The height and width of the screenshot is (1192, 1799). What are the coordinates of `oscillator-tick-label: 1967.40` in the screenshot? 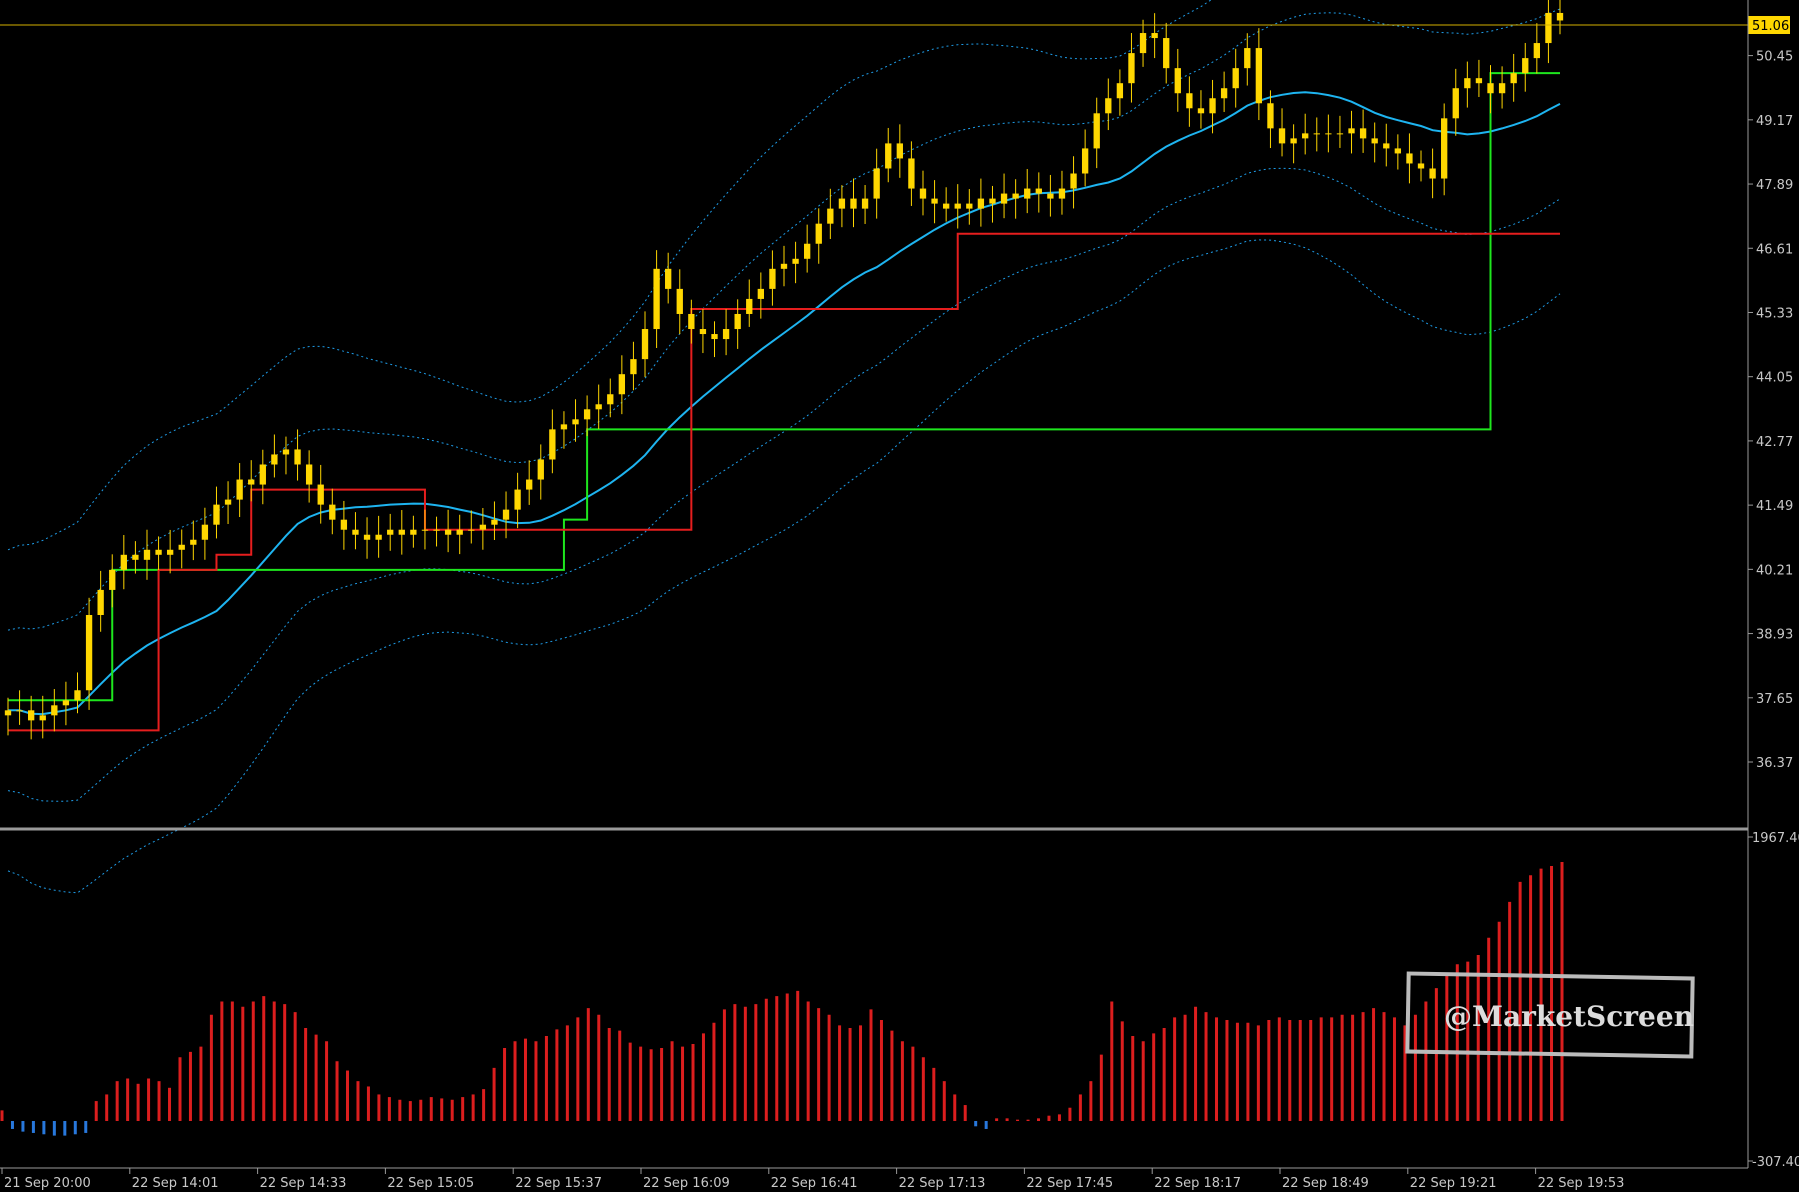 It's located at (1775, 838).